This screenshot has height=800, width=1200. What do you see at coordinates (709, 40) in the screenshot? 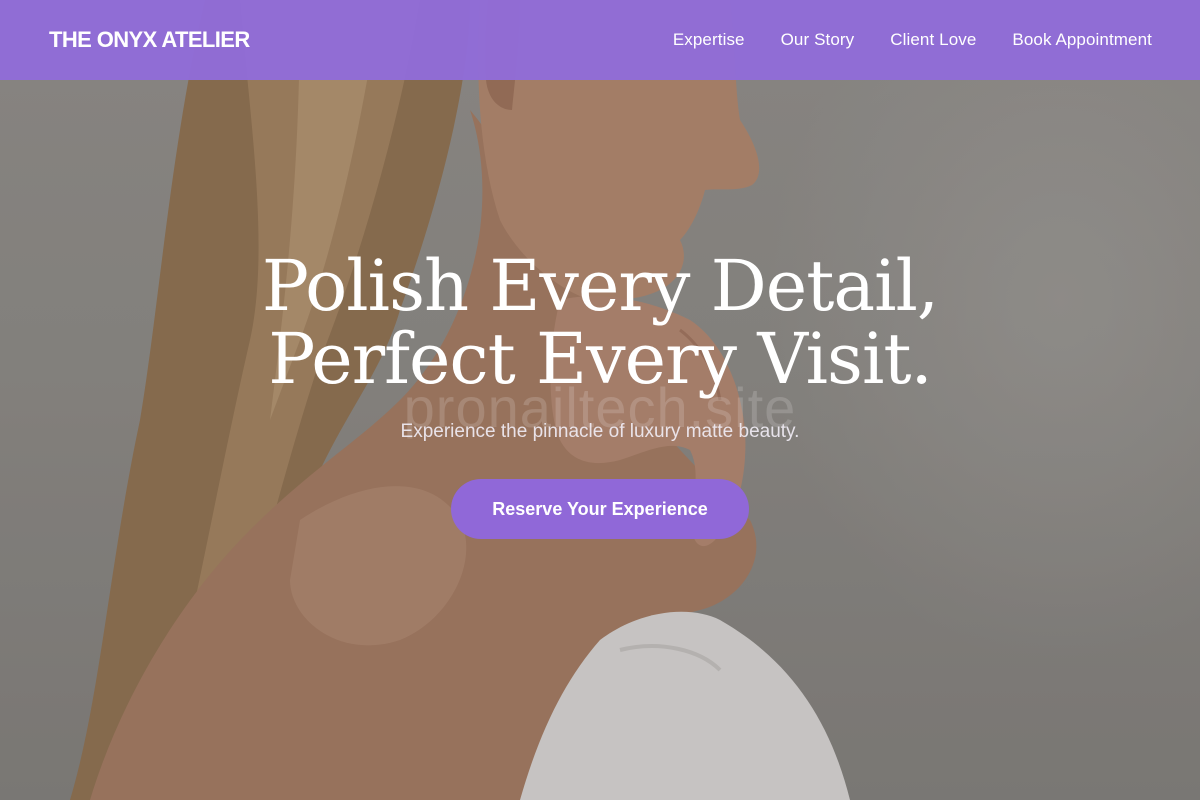
I see `nav-link-expertise: Expertise` at bounding box center [709, 40].